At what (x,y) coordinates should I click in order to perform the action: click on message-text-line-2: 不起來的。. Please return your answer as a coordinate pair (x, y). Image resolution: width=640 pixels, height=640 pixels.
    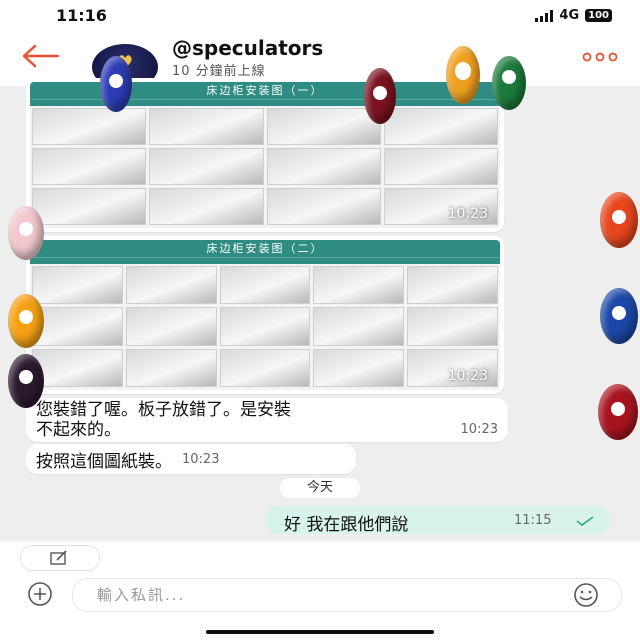
    Looking at the image, I should click on (78, 430).